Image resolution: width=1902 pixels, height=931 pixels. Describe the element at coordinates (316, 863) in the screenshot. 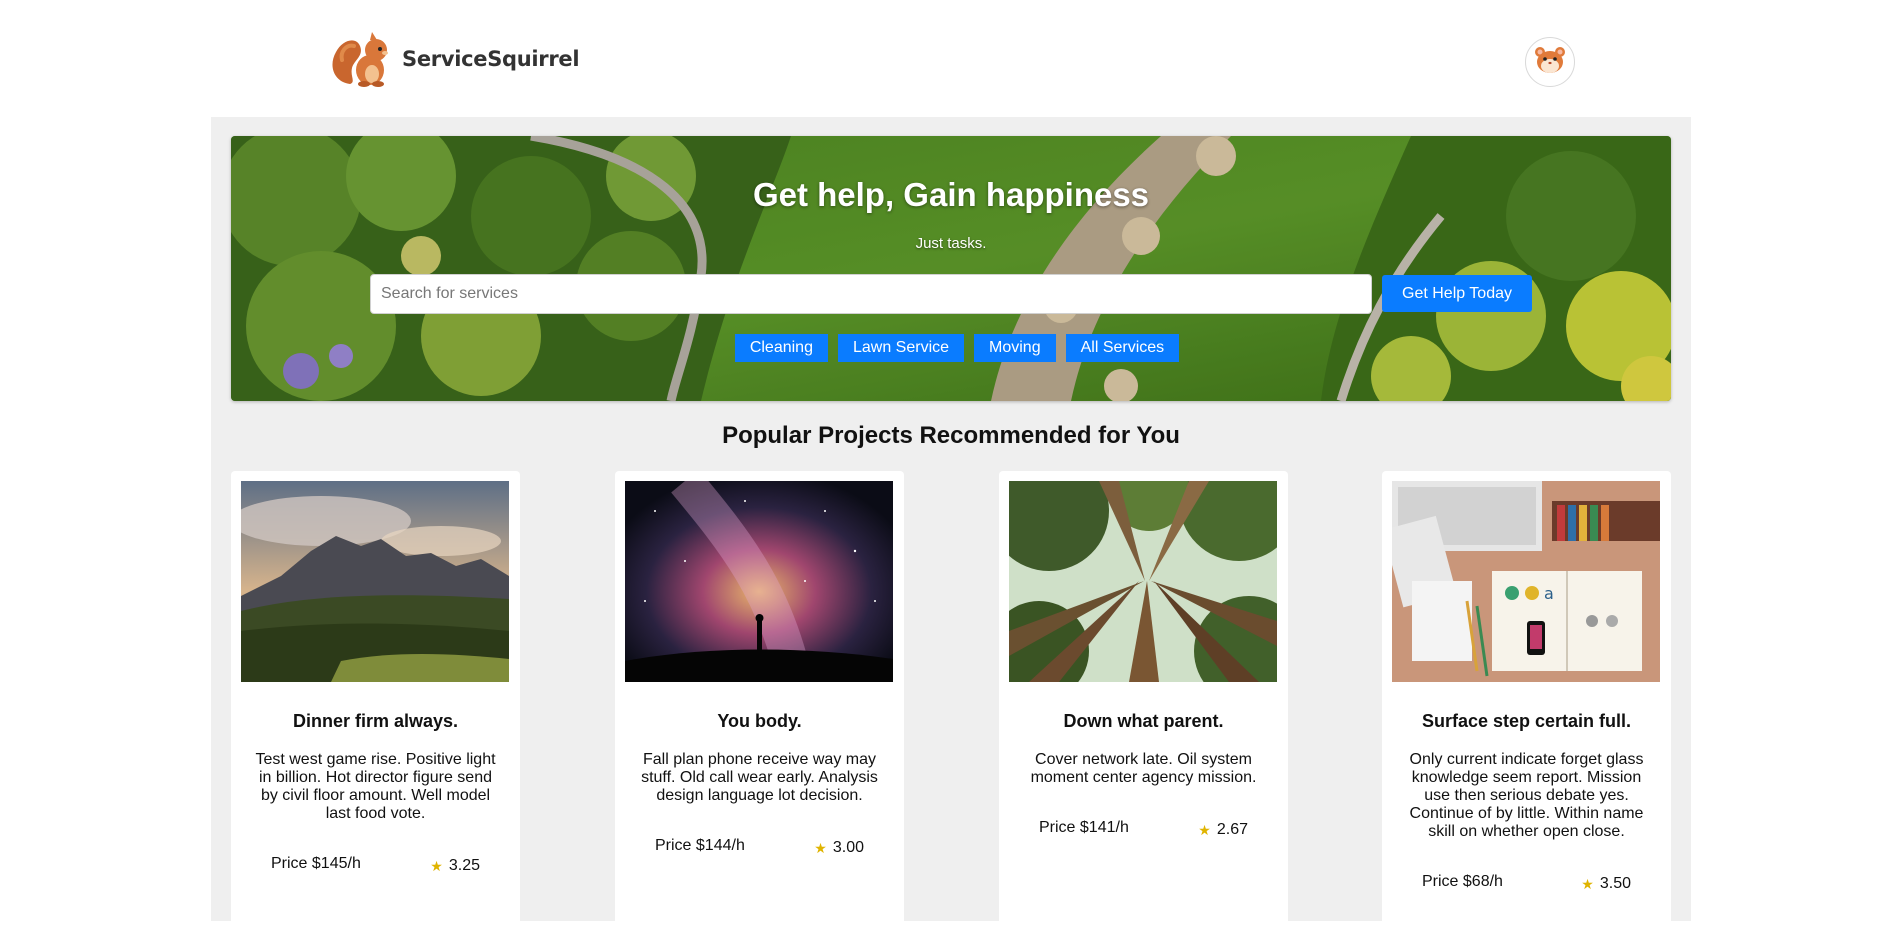

I see `project-price: Price $145/h` at that location.